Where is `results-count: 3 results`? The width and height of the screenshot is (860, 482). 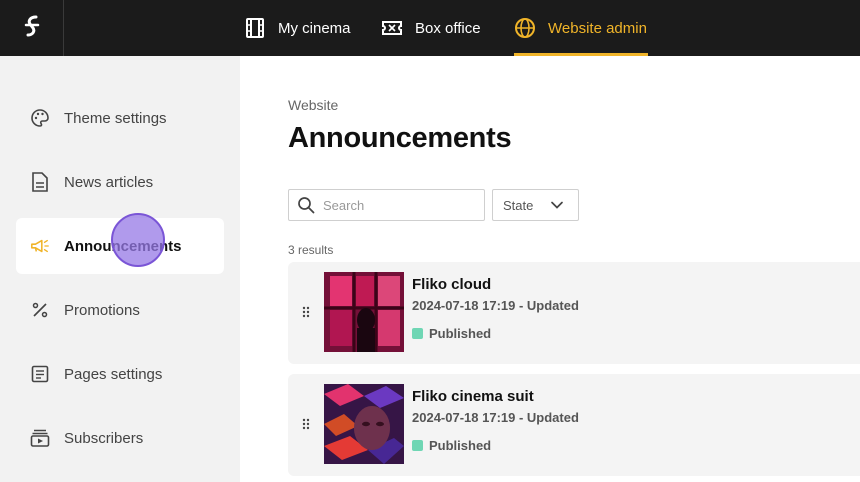 results-count: 3 results is located at coordinates (311, 250).